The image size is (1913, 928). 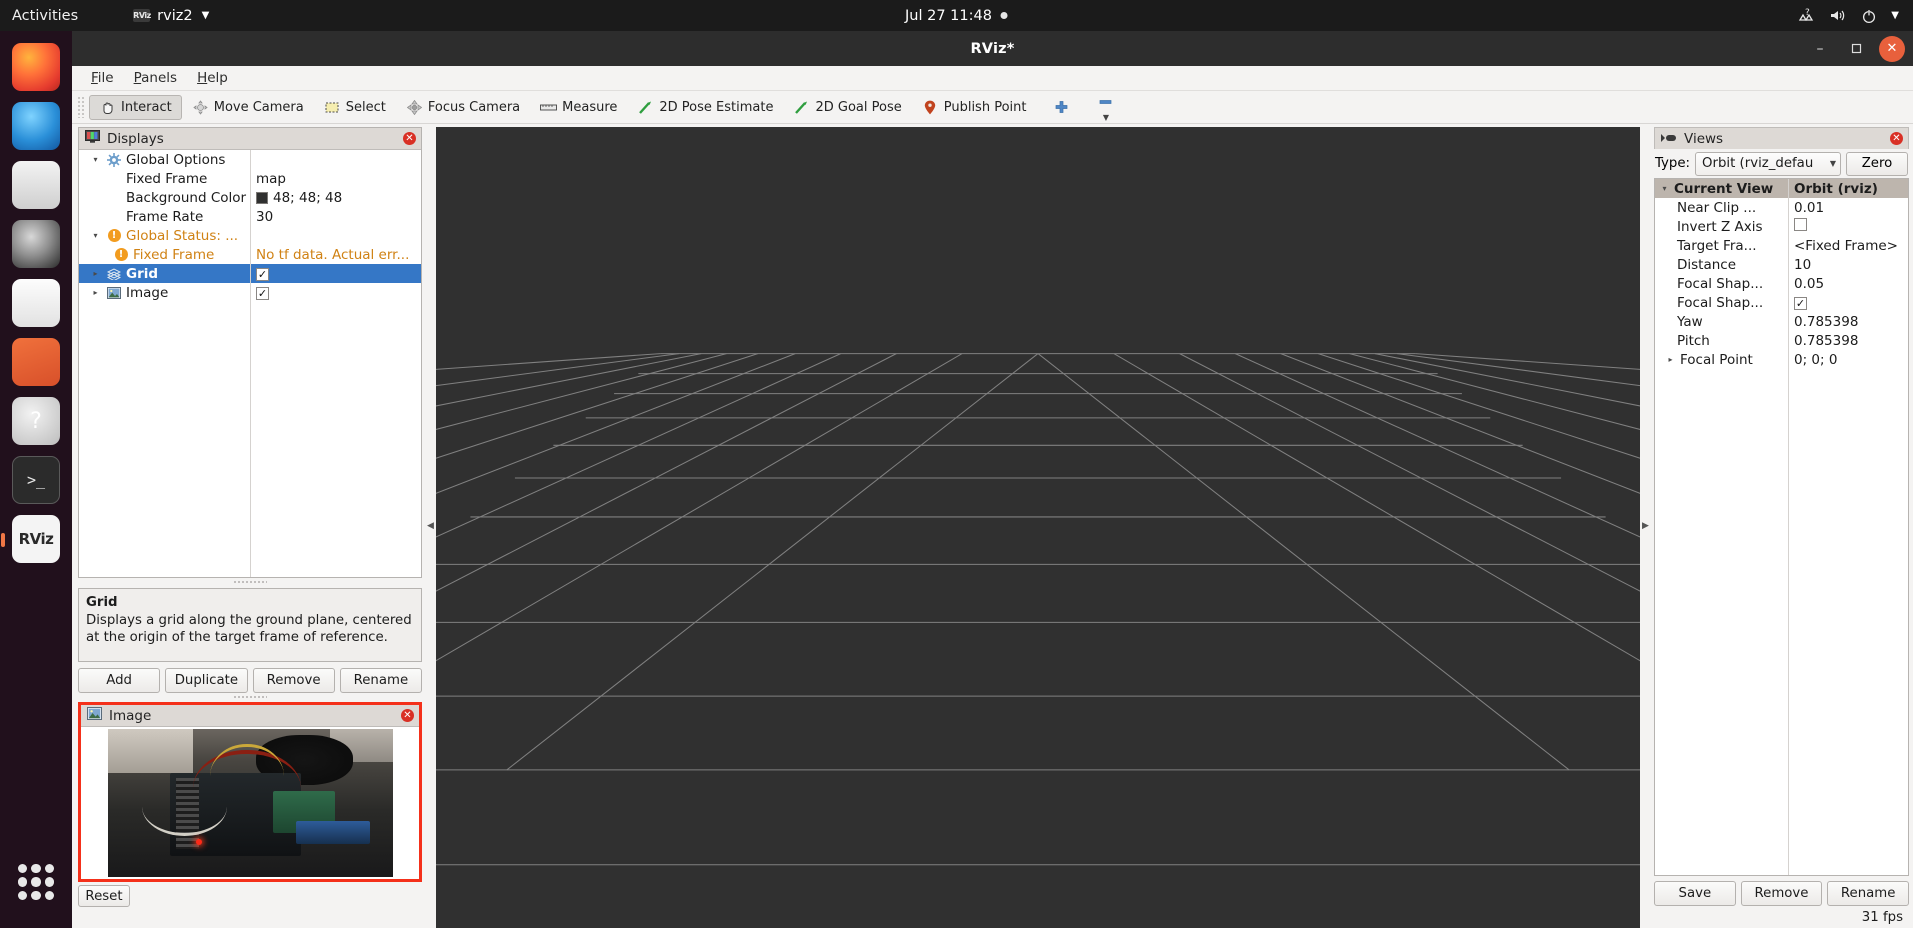 What do you see at coordinates (414, 107) in the screenshot?
I see `focus-camera-icon` at bounding box center [414, 107].